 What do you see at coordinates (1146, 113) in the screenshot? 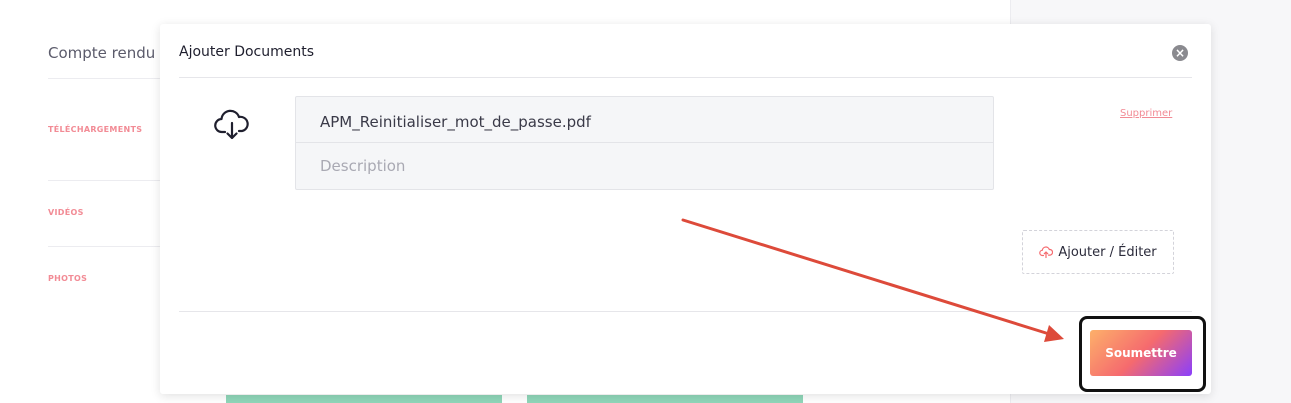
I see `delete-link: Supprimer` at bounding box center [1146, 113].